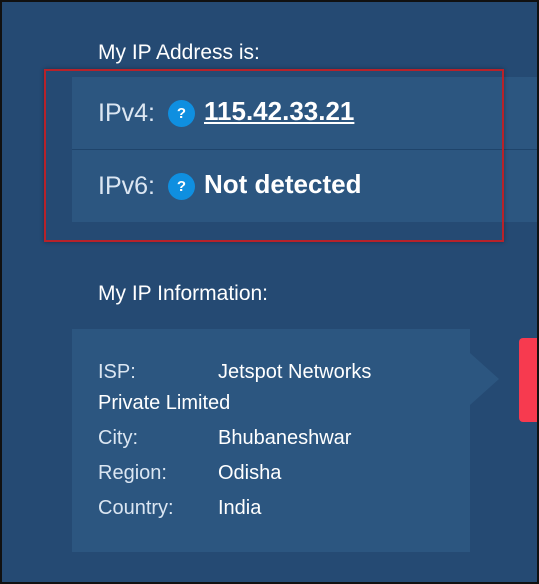  I want to click on region-value: Odisha, so click(250, 473).